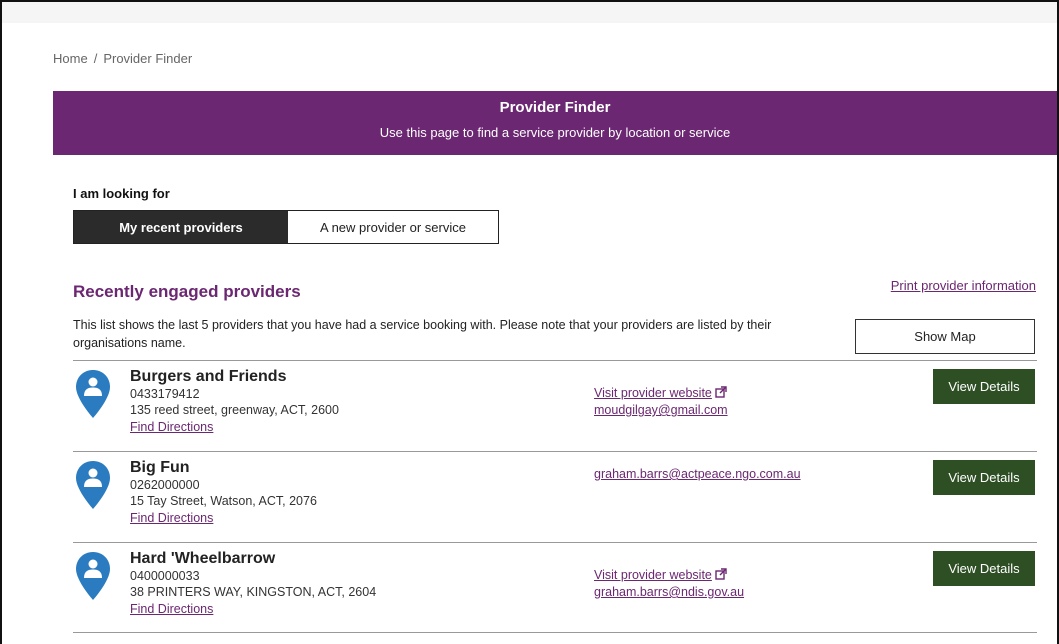 The height and width of the screenshot is (644, 1059). I want to click on breadcrumb-current: Provider Finder, so click(148, 58).